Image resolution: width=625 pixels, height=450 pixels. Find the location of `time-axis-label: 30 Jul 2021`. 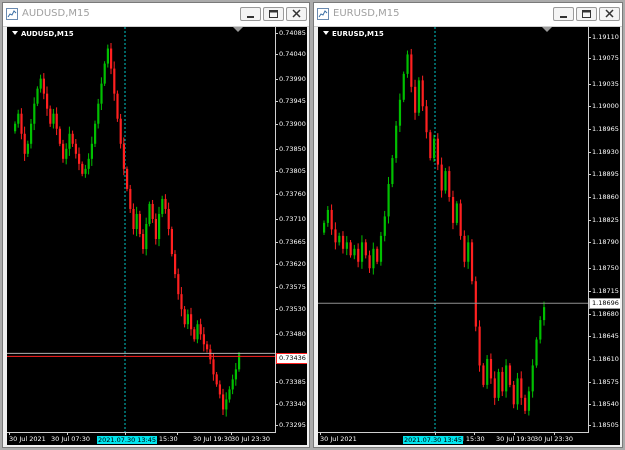

time-axis-label: 30 Jul 2021 is located at coordinates (27, 439).